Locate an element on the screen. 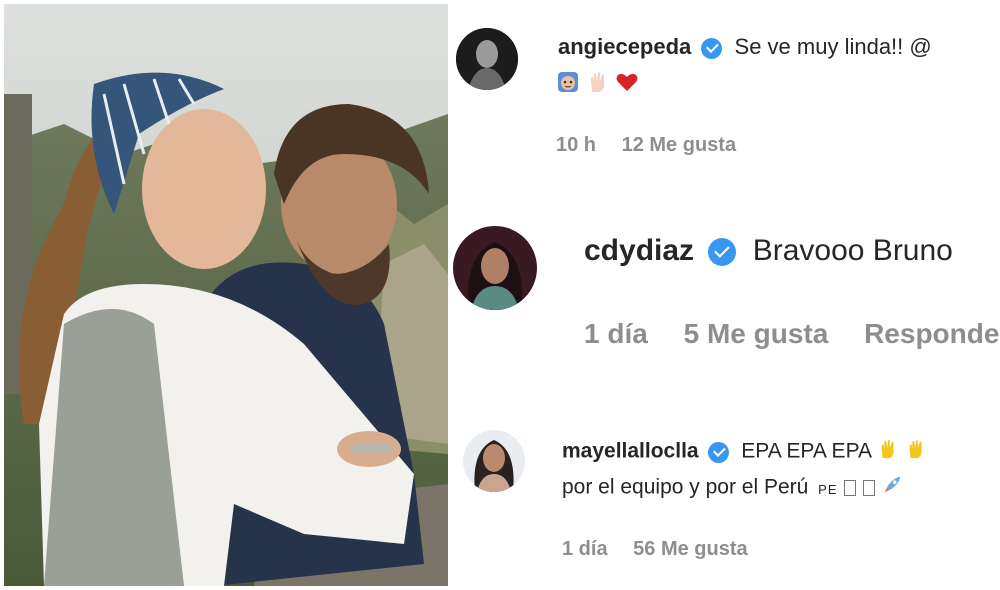 Image resolution: width=1000 pixels, height=590 pixels. rocket-emoji-icon is located at coordinates (892, 488).